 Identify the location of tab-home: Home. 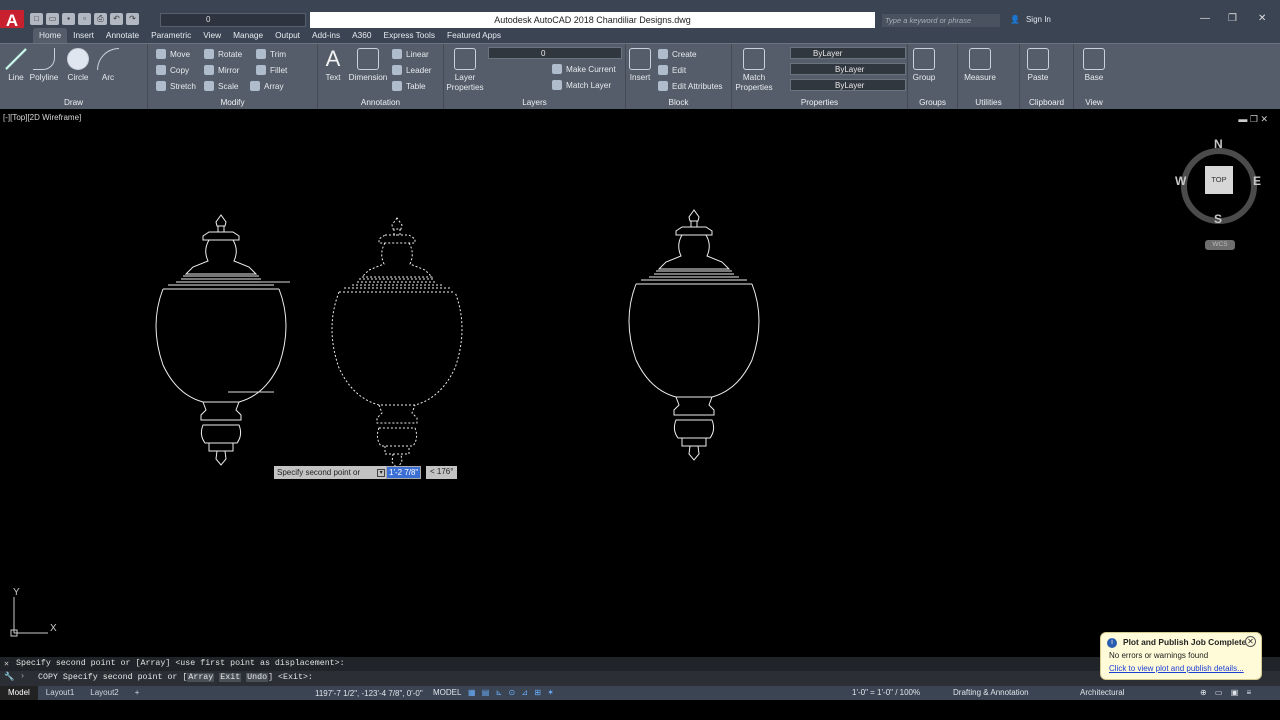
(50, 35).